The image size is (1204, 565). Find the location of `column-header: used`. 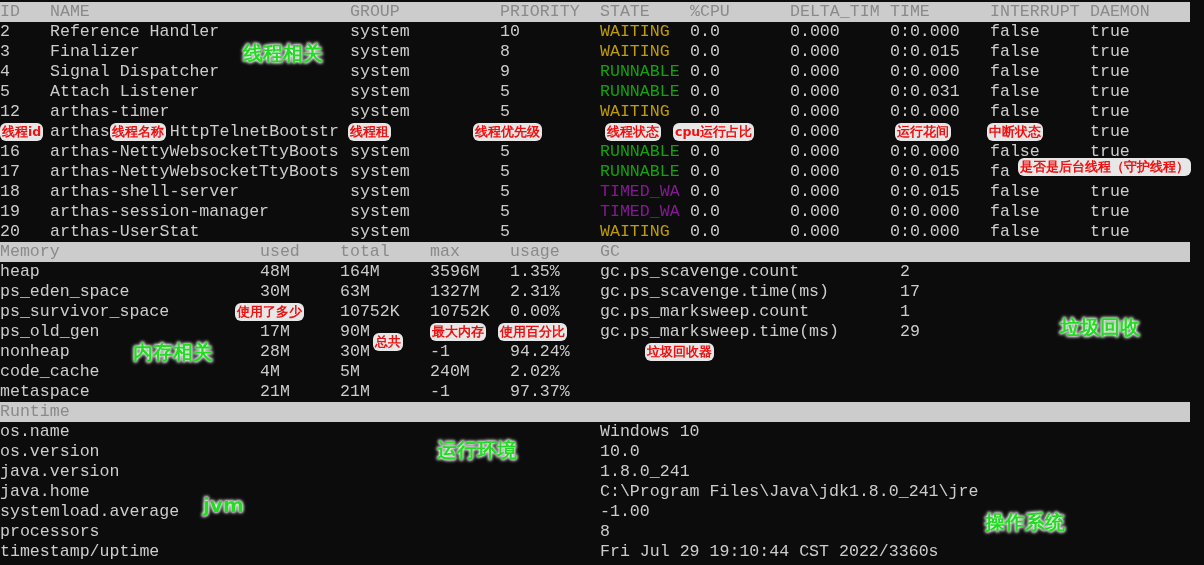

column-header: used is located at coordinates (280, 251).